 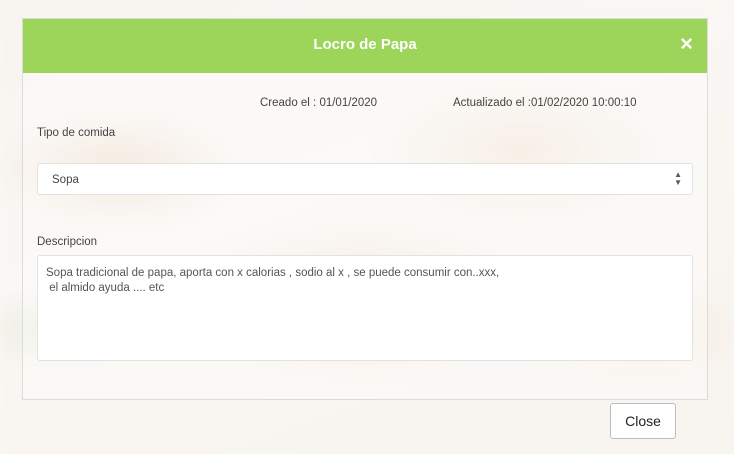 What do you see at coordinates (545, 103) in the screenshot?
I see `updated-date: Actualizado el :01/02/2020 10:00:10` at bounding box center [545, 103].